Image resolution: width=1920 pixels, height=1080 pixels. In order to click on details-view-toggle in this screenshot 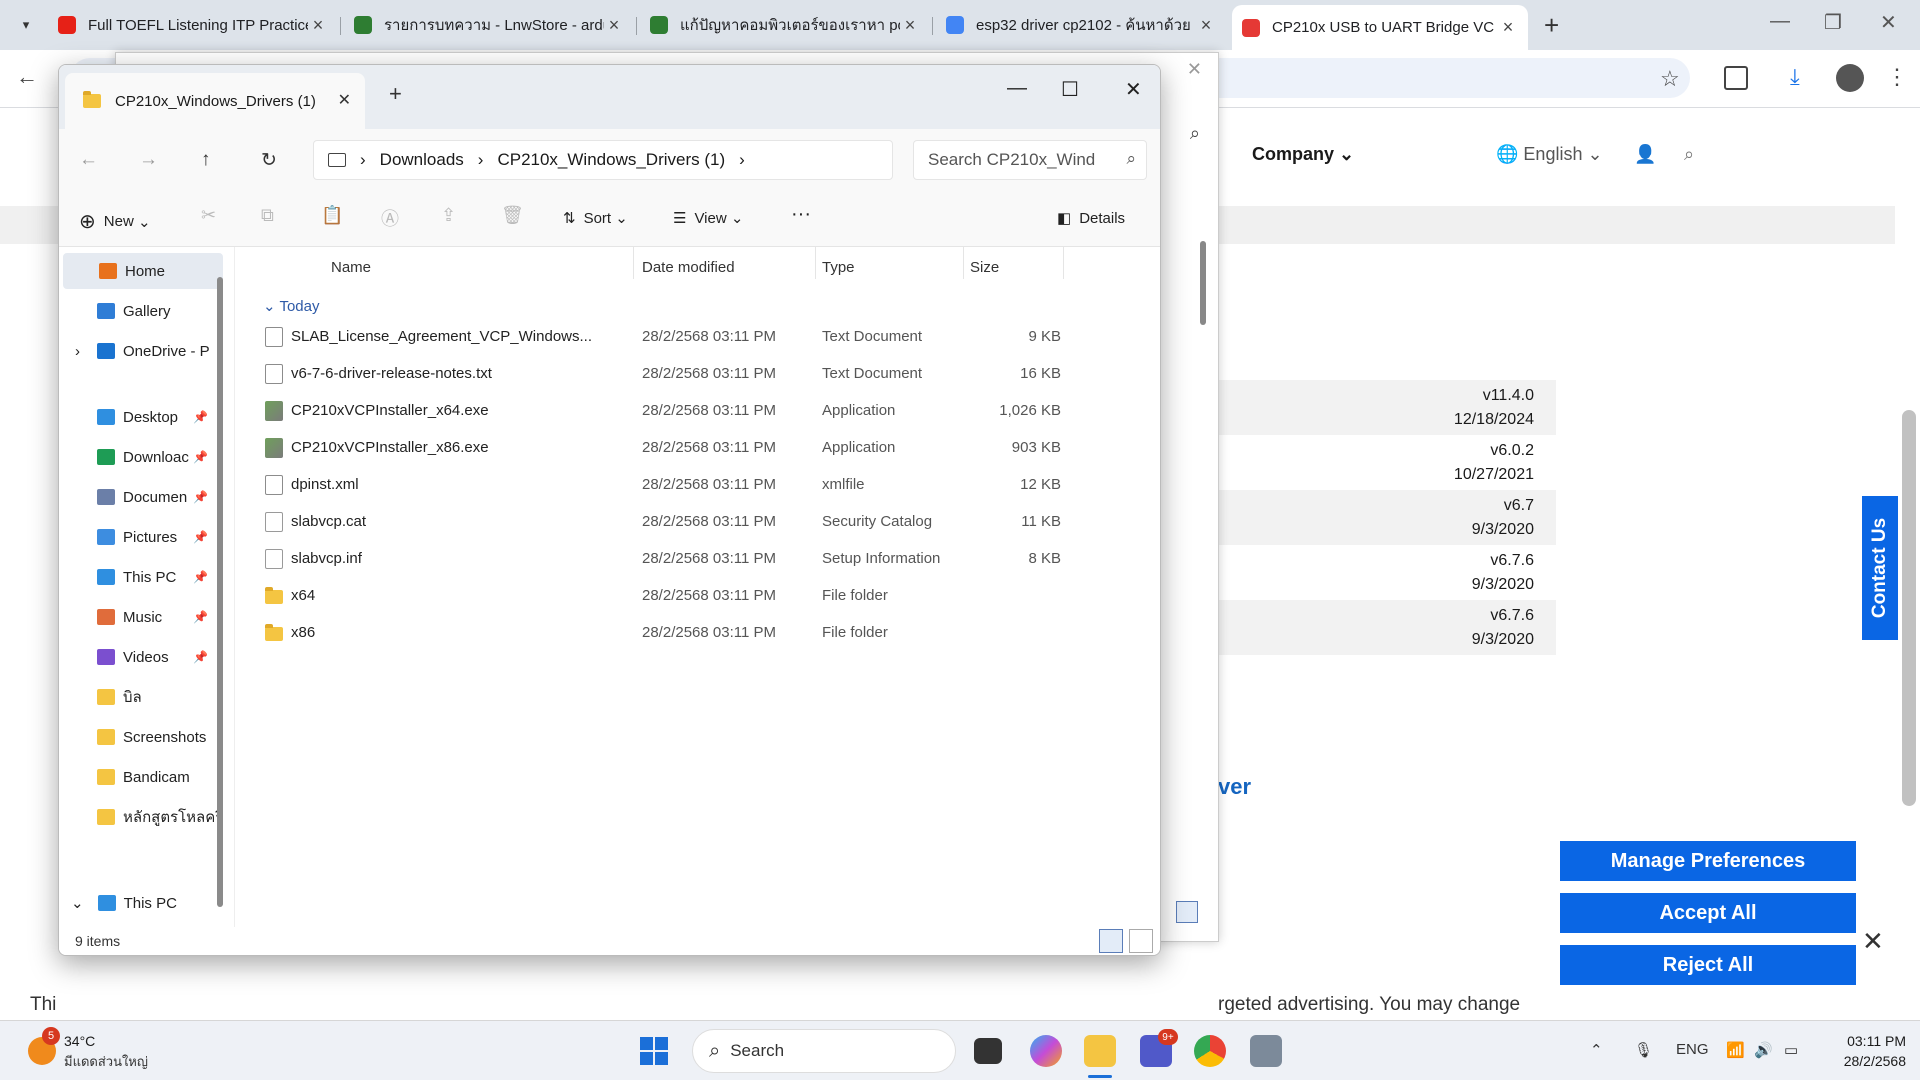, I will do `click(1111, 941)`.